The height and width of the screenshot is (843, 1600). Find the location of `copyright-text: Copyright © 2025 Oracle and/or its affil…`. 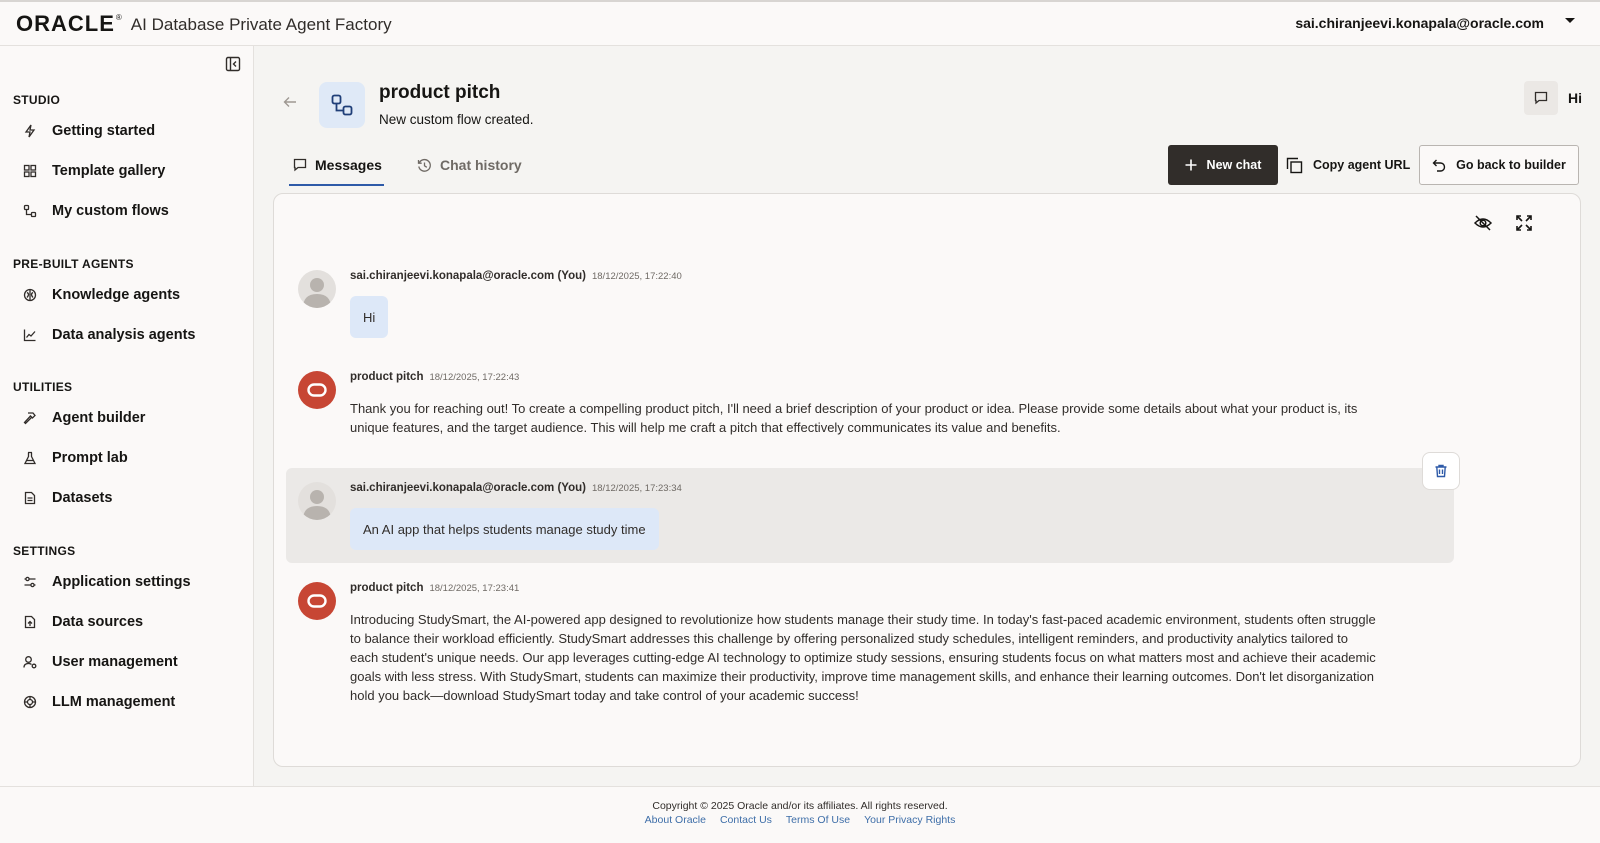

copyright-text: Copyright © 2025 Oracle and/or its affil… is located at coordinates (800, 806).